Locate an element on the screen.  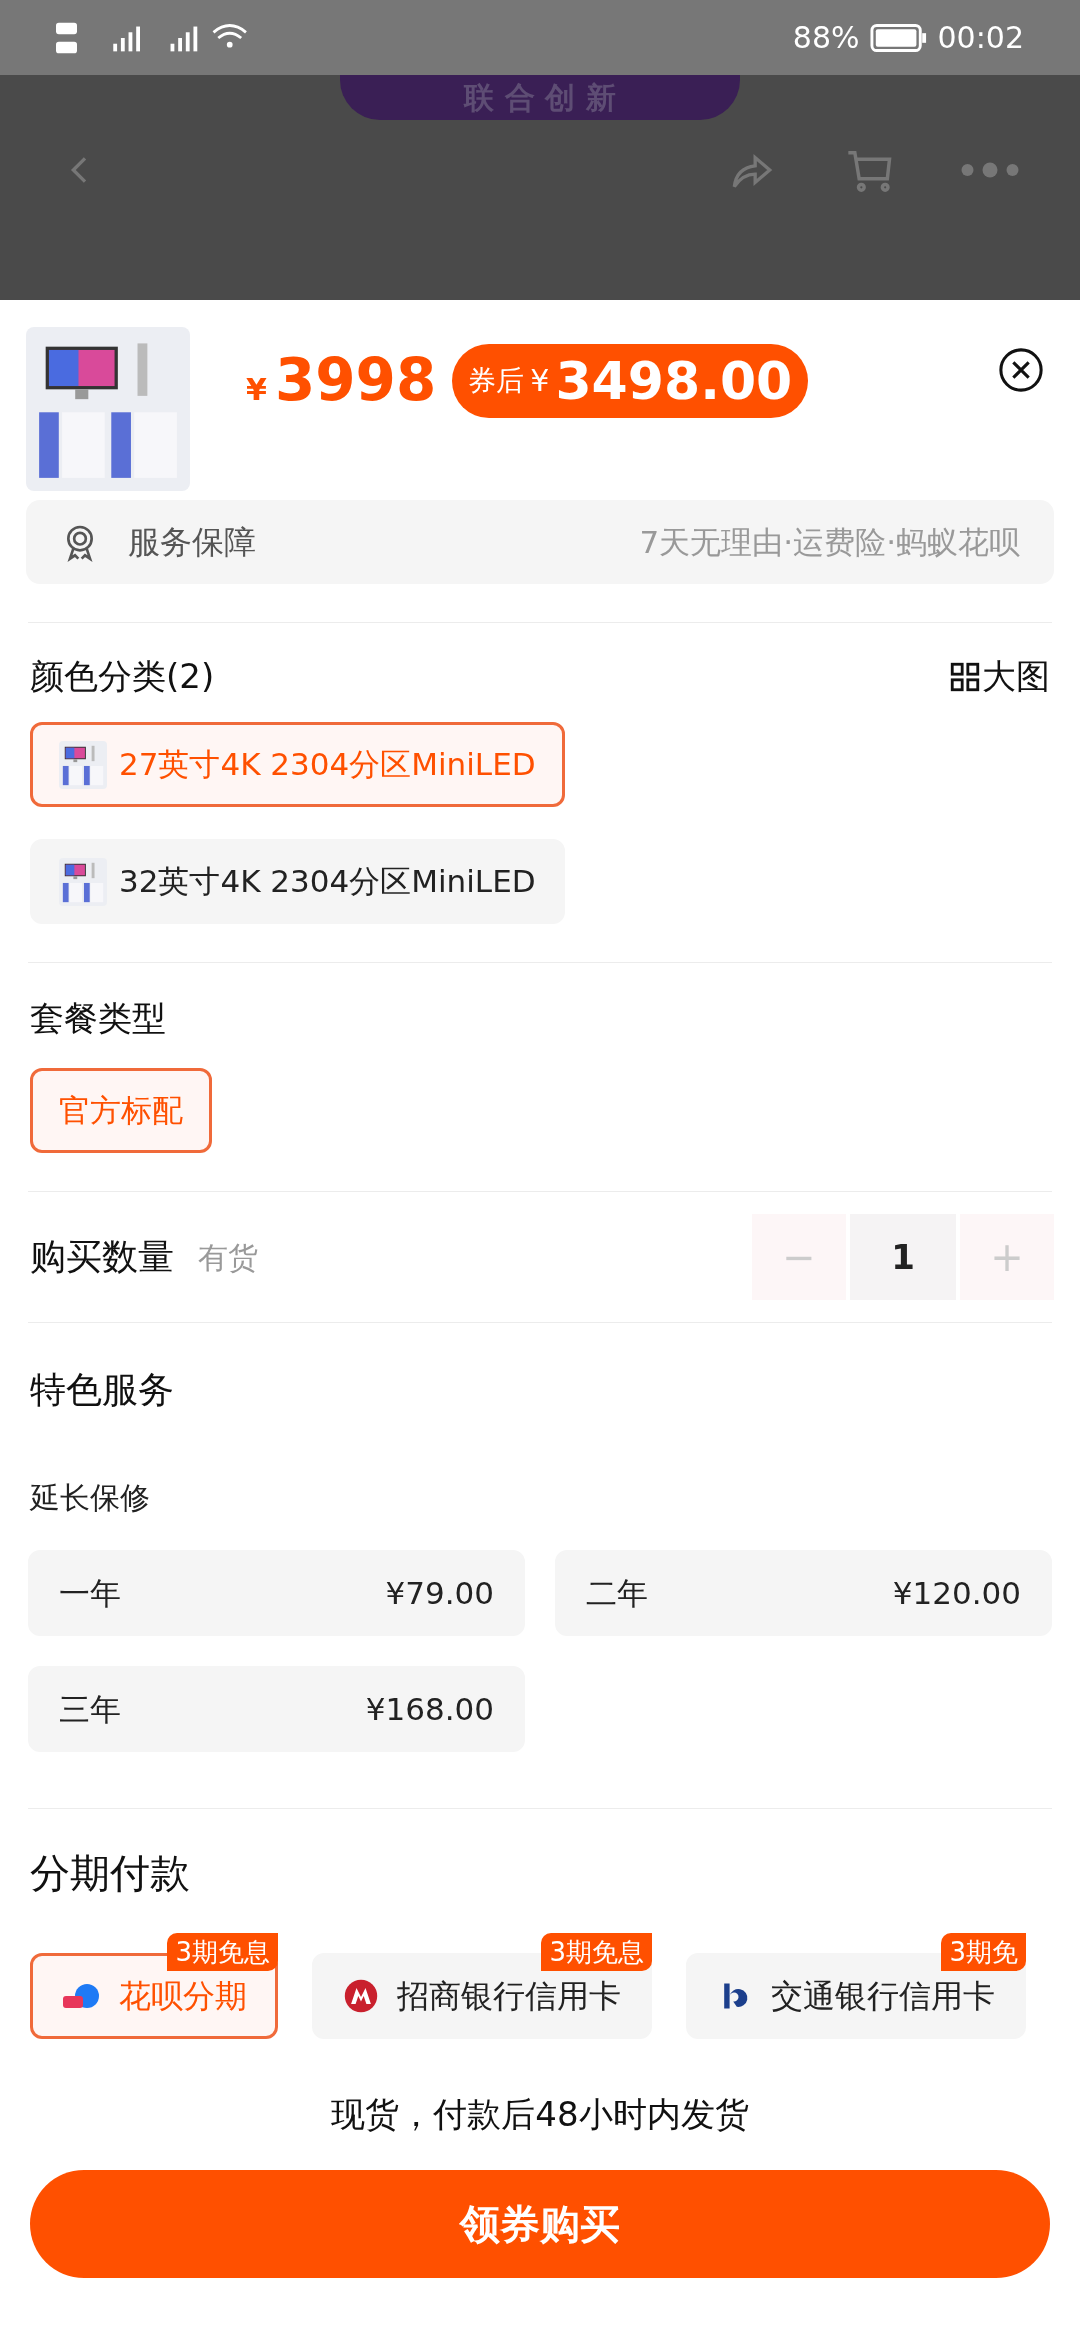
section-title: 分期付款 is located at coordinates (110, 1873).